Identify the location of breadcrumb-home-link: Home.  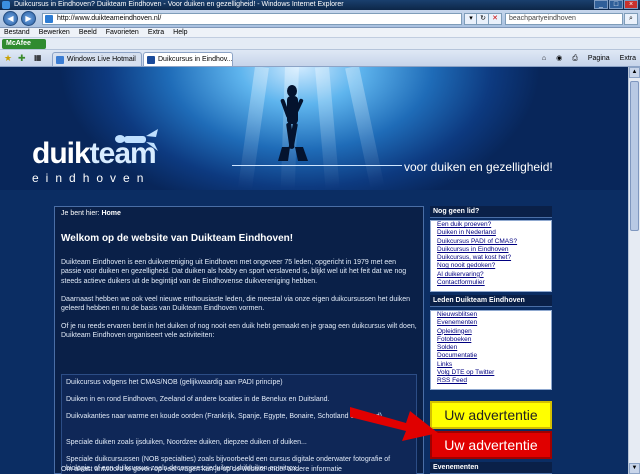
(110, 213).